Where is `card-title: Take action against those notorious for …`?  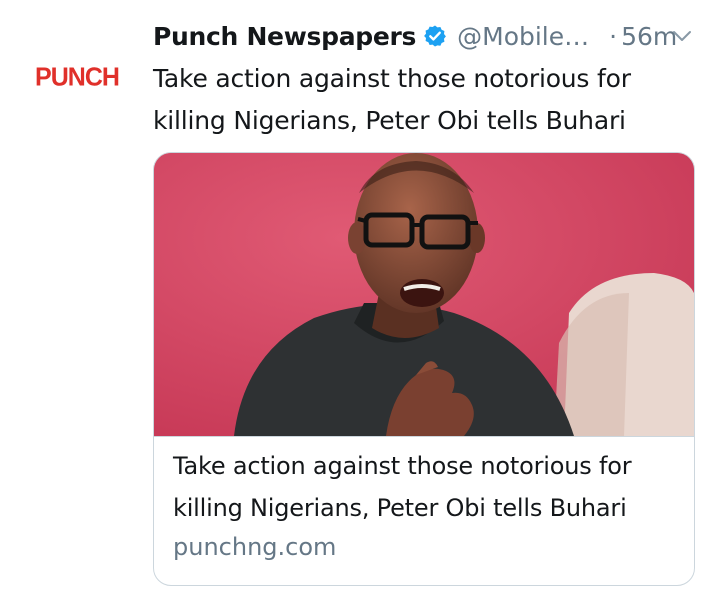 card-title: Take action against those notorious for … is located at coordinates (425, 487).